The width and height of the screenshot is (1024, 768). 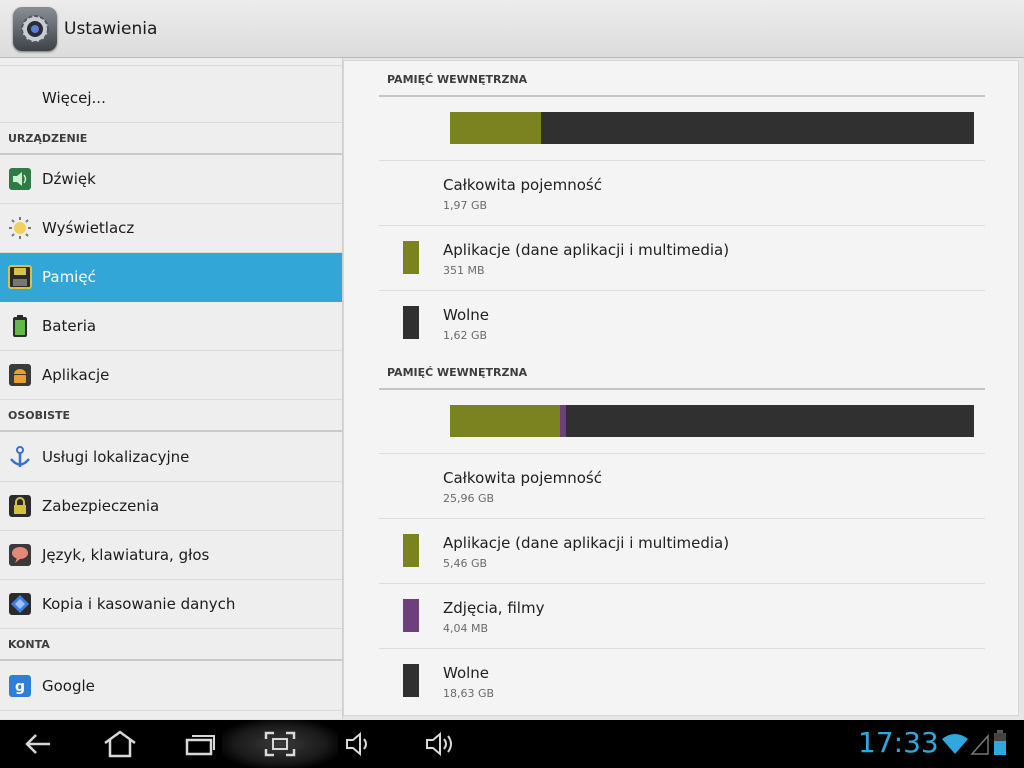 I want to click on google-icon: g, so click(x=20, y=686).